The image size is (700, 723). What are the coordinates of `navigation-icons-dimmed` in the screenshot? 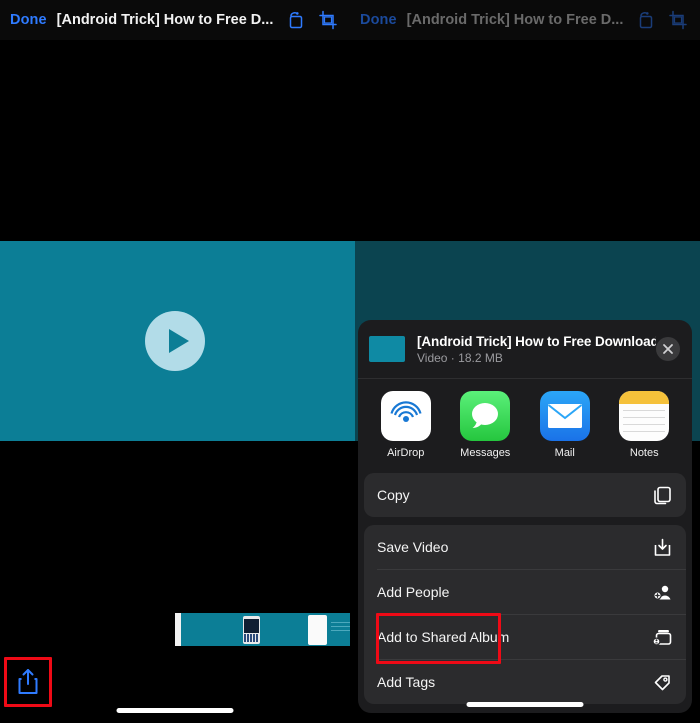 It's located at (663, 20).